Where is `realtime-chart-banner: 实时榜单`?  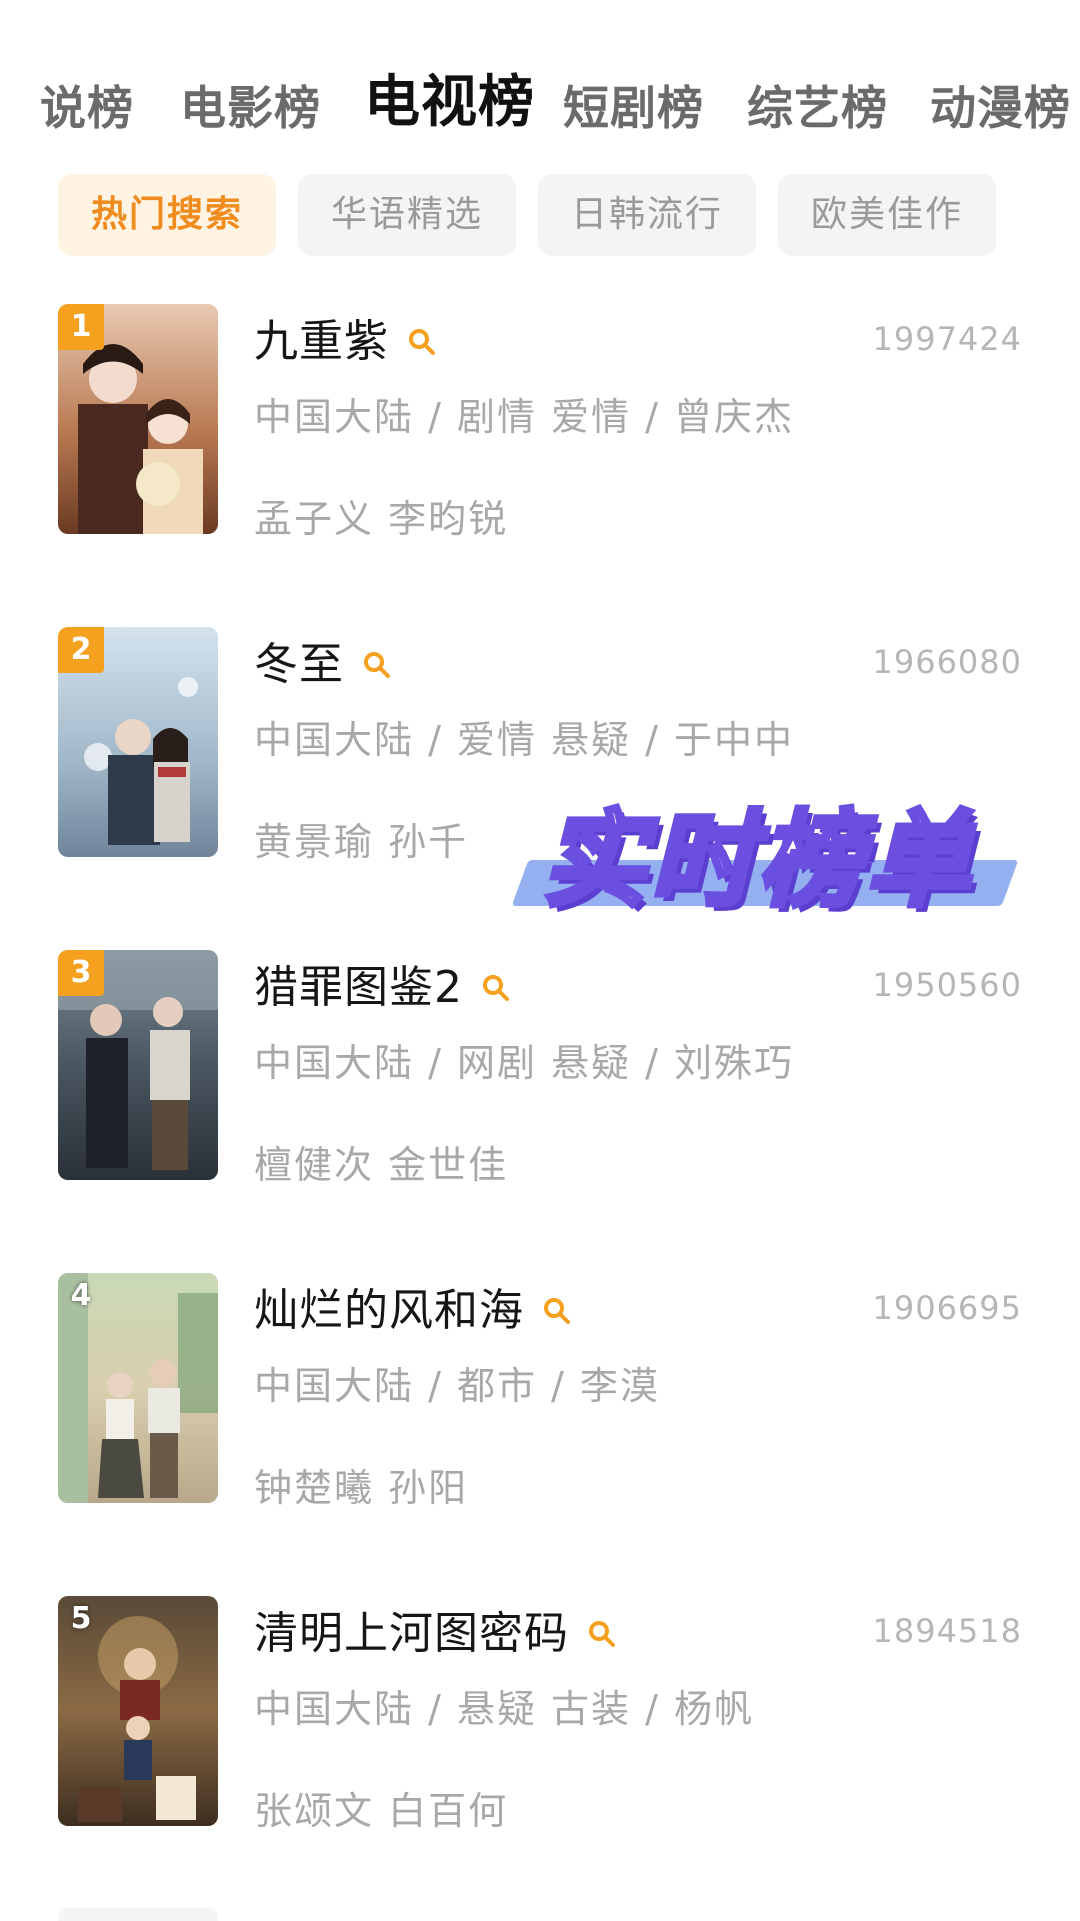 realtime-chart-banner: 实时榜单 is located at coordinates (765, 865).